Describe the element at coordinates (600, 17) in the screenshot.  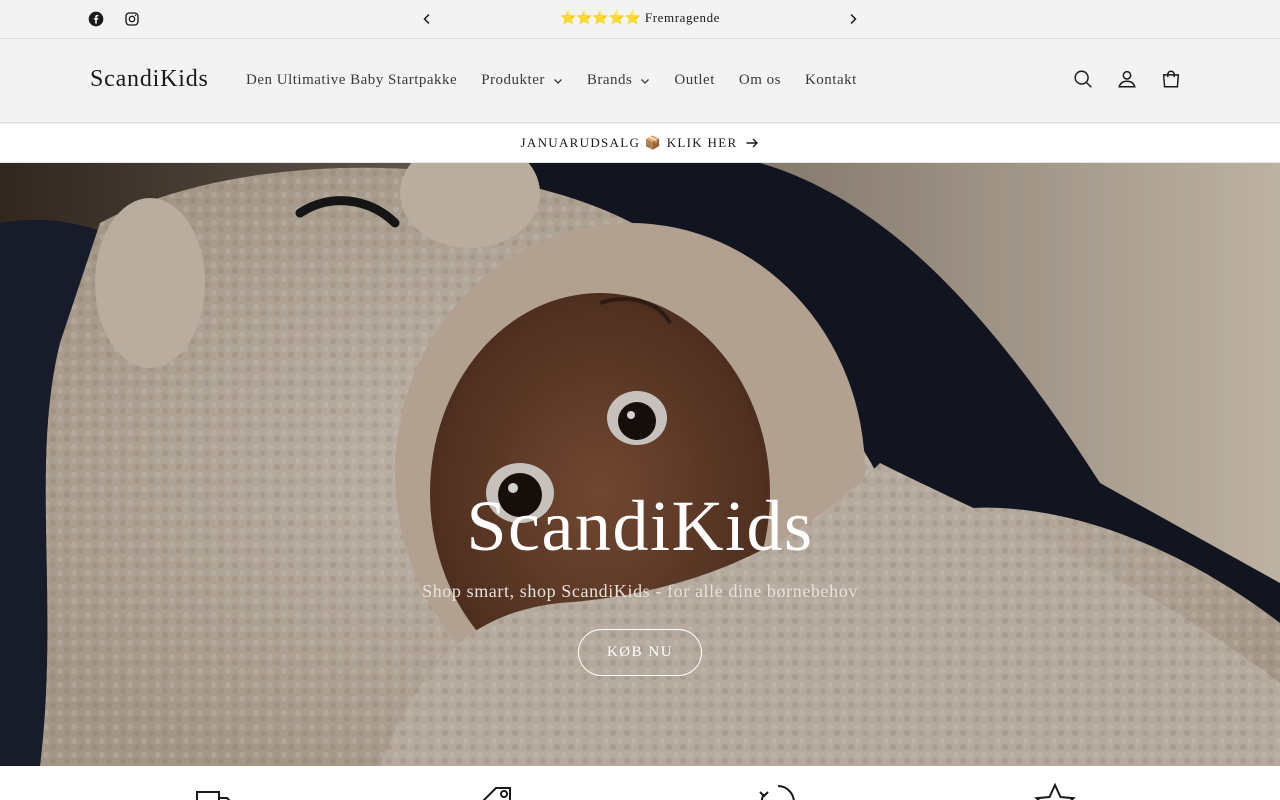
I see `rating-stars: ⭐⭐⭐⭐⭐` at that location.